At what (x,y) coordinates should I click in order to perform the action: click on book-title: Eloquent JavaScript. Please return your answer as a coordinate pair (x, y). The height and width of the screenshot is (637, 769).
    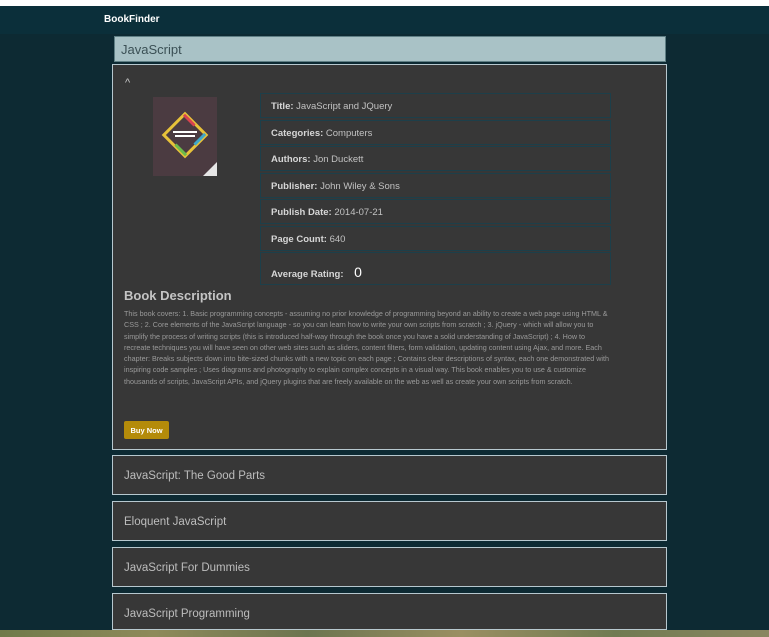
    Looking at the image, I should click on (175, 522).